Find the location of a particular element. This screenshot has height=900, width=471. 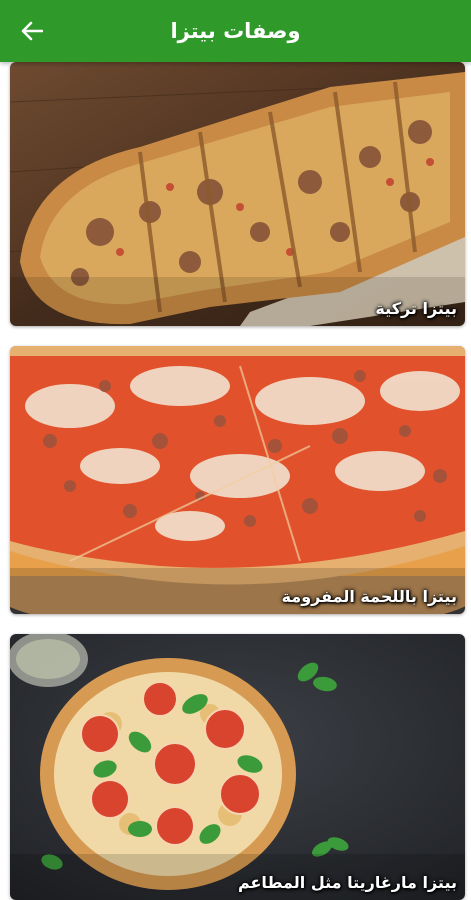

recipe-title: بيتزا مارغاريتا مثل المطاعم is located at coordinates (347, 882).